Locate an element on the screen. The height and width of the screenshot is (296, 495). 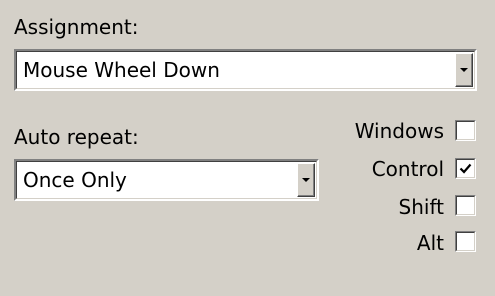
auto-repeat-label: Auto repeat: is located at coordinates (76, 137).